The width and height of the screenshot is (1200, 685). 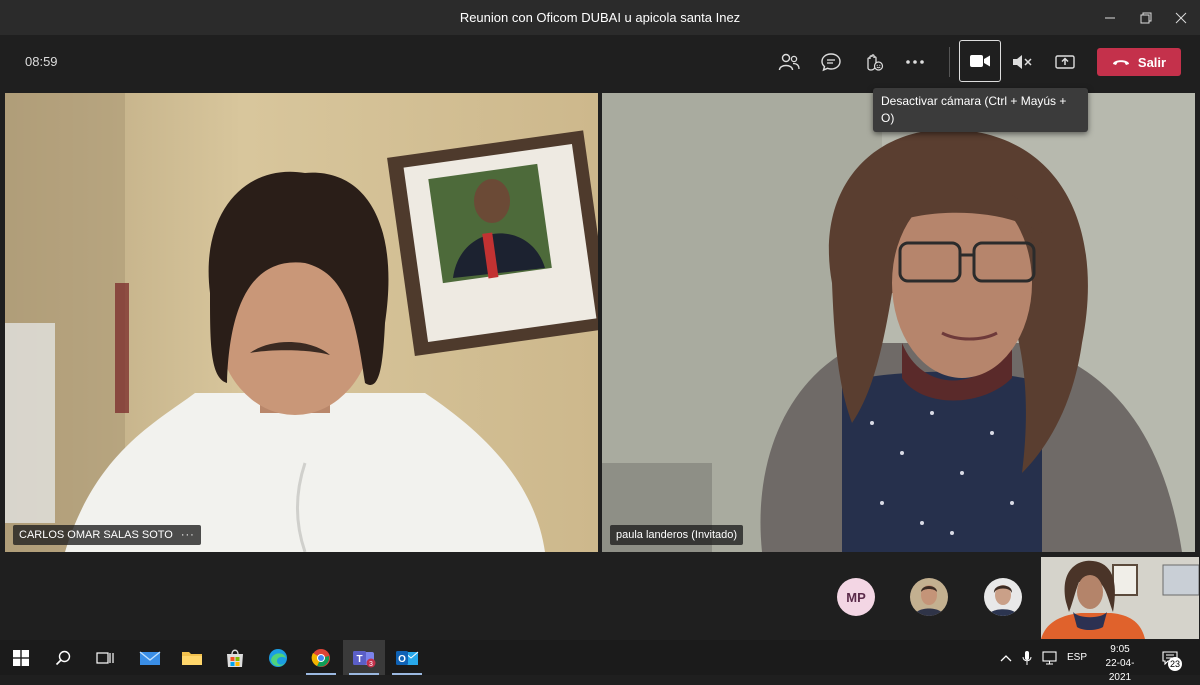 What do you see at coordinates (600, 661) in the screenshot?
I see `windows-taskbar: T 3 O ESP 9:05 22-04-2021` at bounding box center [600, 661].